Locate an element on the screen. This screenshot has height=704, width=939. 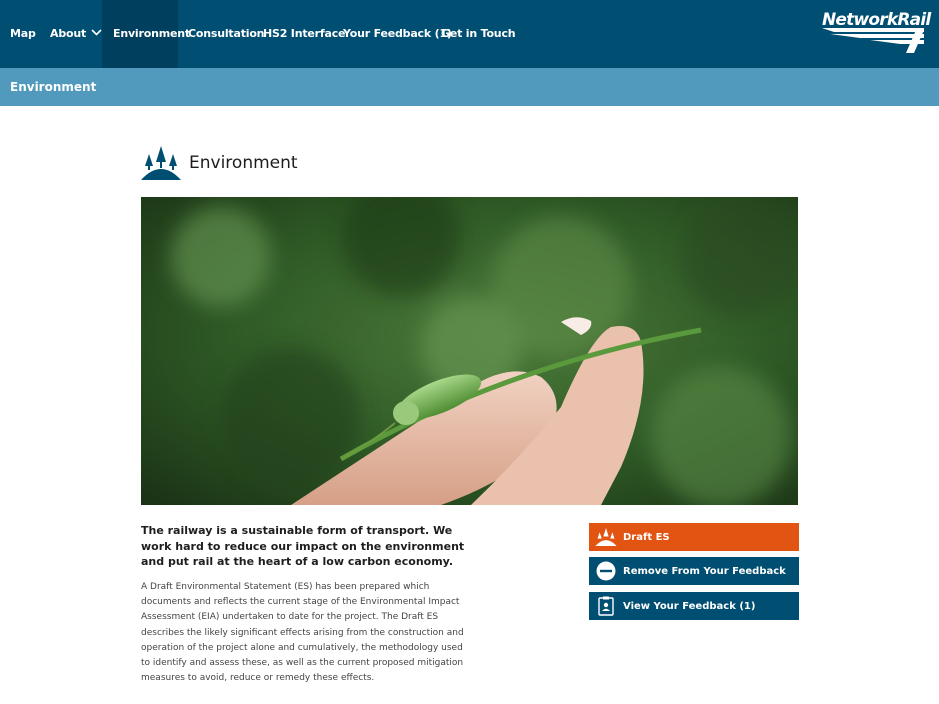
nav-item-about: About is located at coordinates (76, 34).